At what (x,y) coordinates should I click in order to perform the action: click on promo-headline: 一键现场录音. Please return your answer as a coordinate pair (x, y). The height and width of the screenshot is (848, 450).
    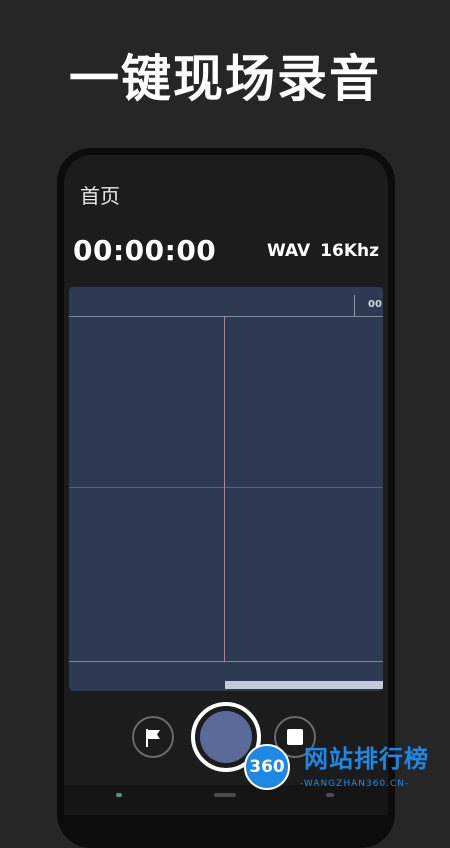
    Looking at the image, I should click on (225, 79).